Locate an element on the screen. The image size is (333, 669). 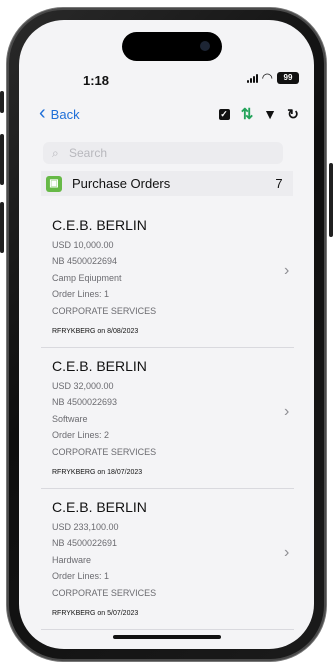
navigation-bar: ‹ Back ✓ ⇅ ▼ ↻ is located at coordinates (169, 113).